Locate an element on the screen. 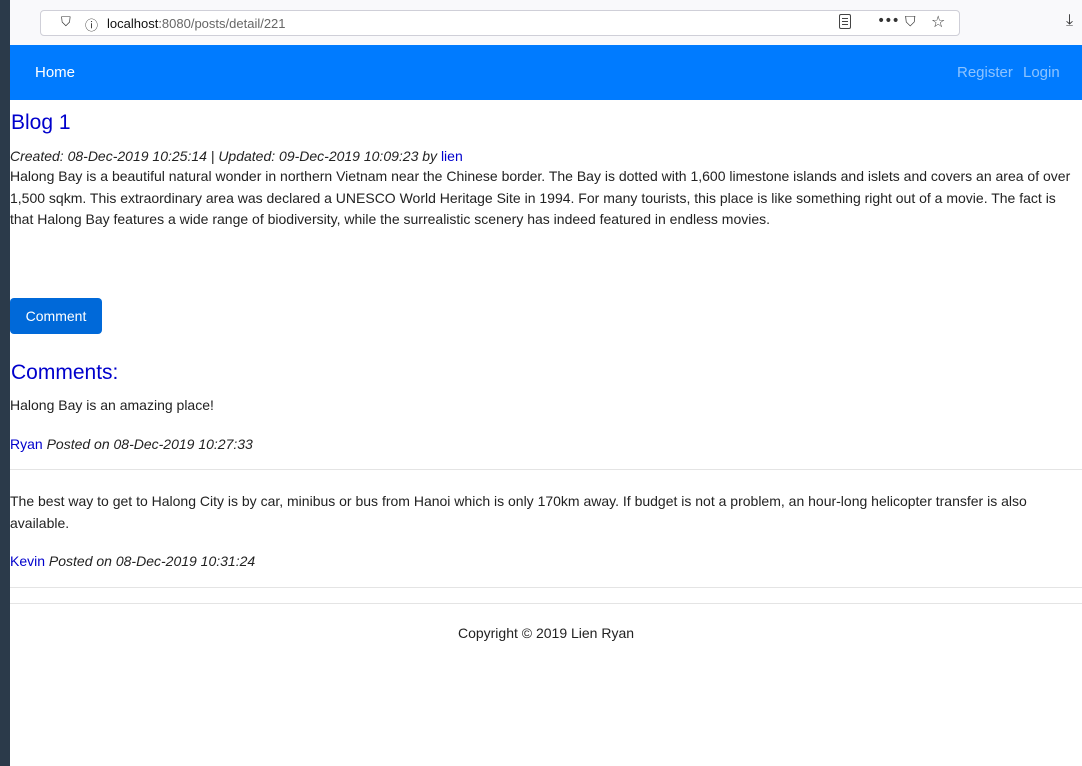 The width and height of the screenshot is (1082, 766). bookmark-star-icon: ☆ is located at coordinates (938, 21).